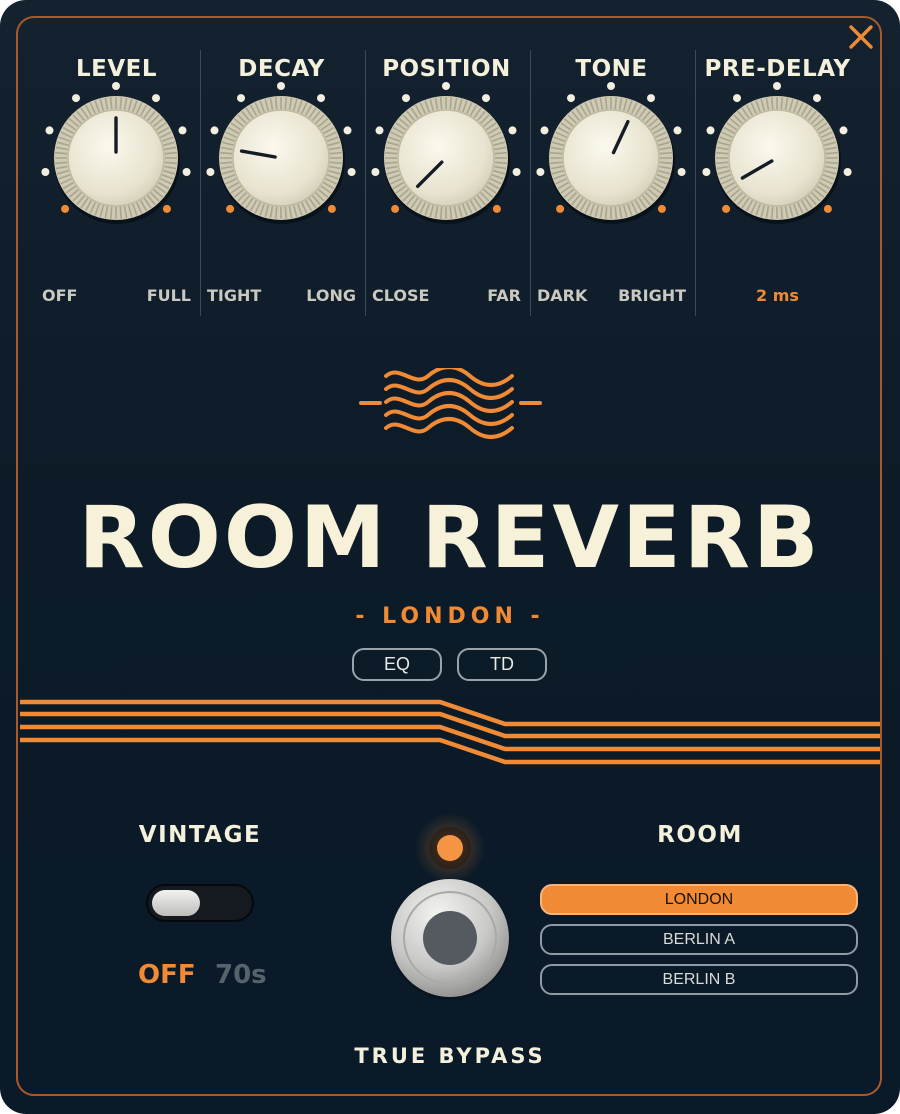 The height and width of the screenshot is (1114, 900). Describe the element at coordinates (116, 69) in the screenshot. I see `knob-title: LEVEL` at that location.